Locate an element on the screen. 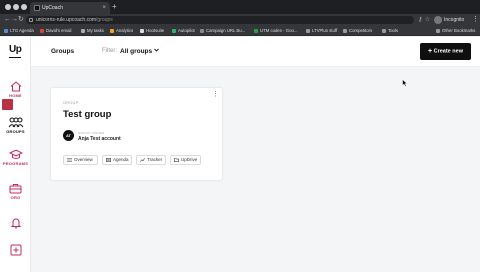  more-options-icon: ⋮ is located at coordinates (215, 94).